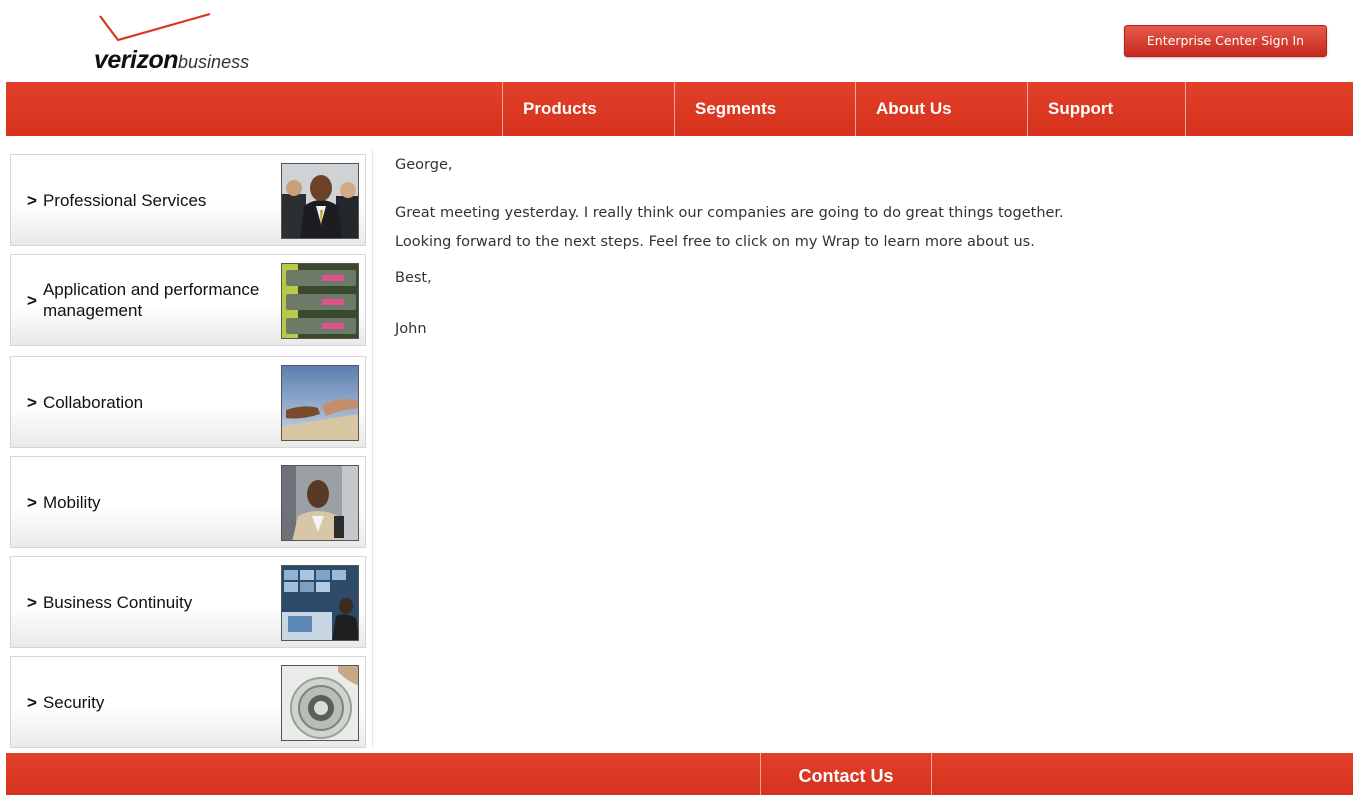 The image size is (1353, 795). Describe the element at coordinates (679, 774) in the screenshot. I see `footer: Contact Us` at that location.